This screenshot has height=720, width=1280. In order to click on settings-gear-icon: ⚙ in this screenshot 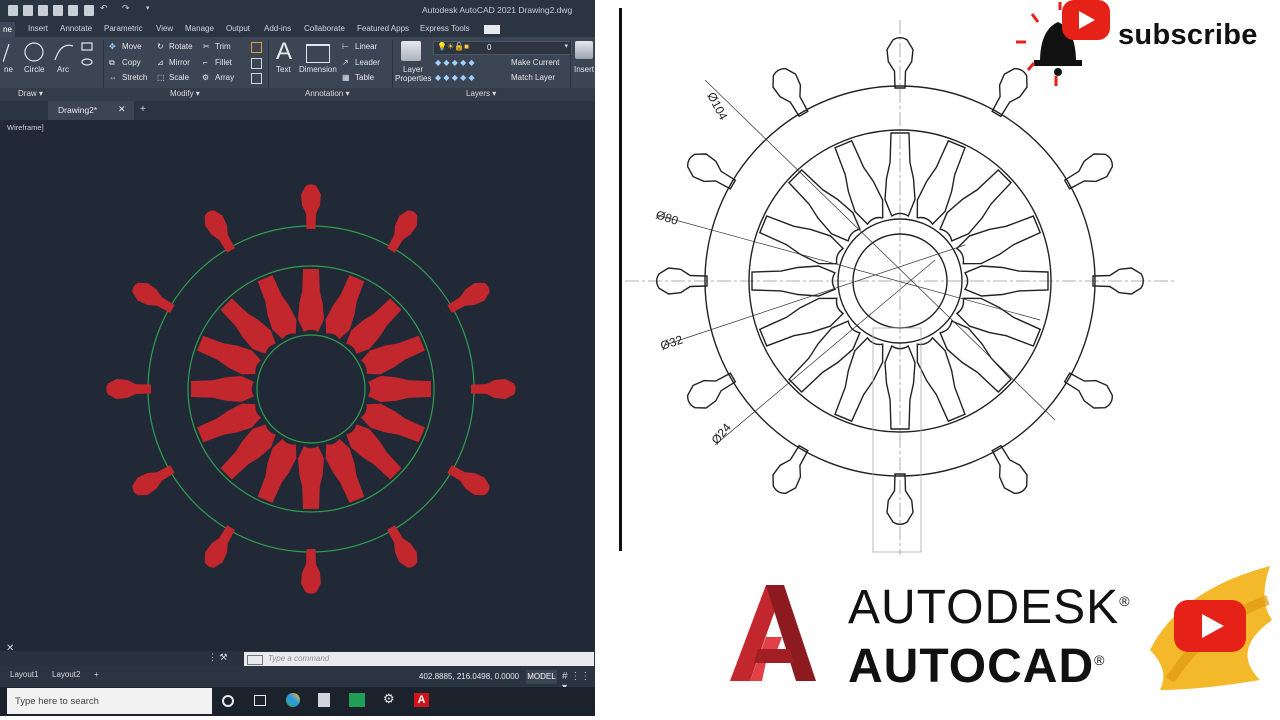, I will do `click(390, 698)`.